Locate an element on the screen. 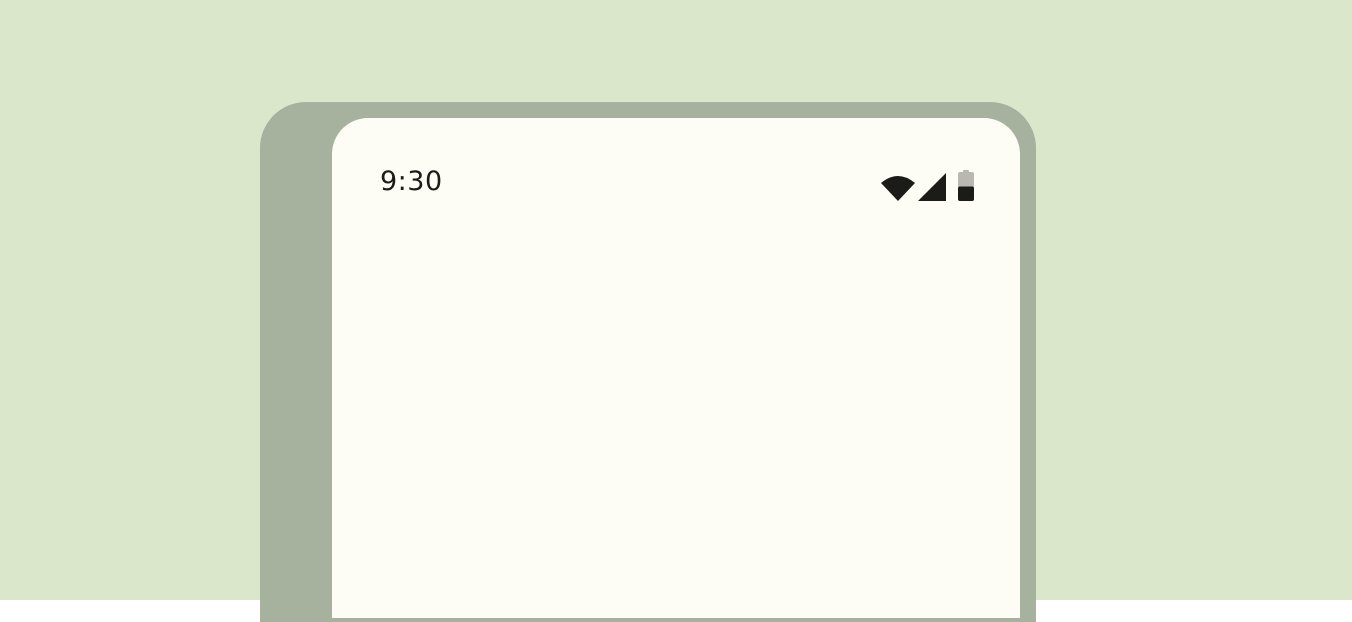  cellular-signal-icon is located at coordinates (932, 187).